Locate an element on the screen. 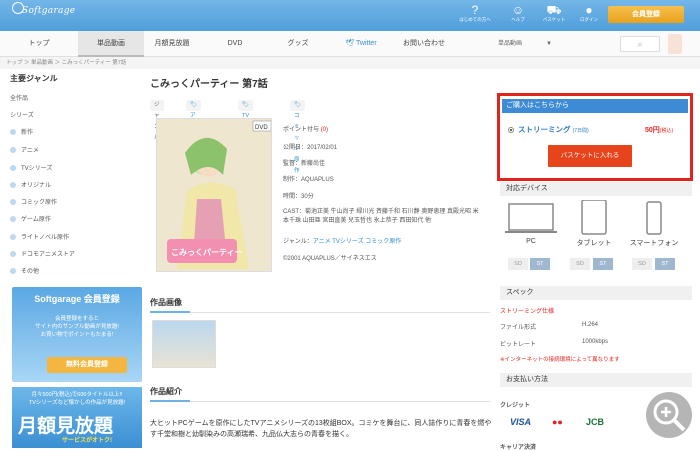  pc-st-badge: ST is located at coordinates (540, 264).